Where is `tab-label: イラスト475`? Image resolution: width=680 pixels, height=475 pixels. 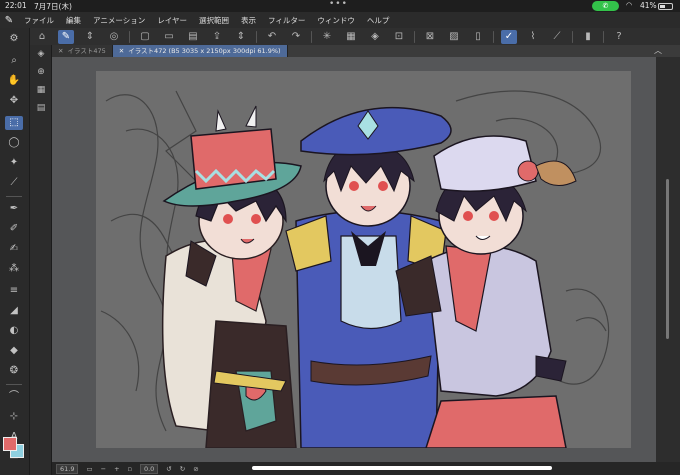 tab-label: イラスト475 is located at coordinates (86, 51).